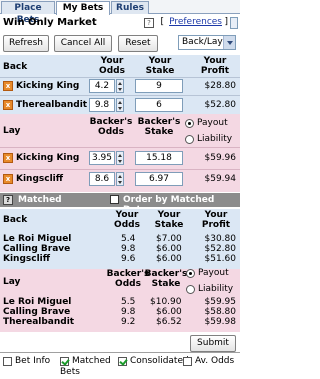 The height and width of the screenshot is (379, 320). Describe the element at coordinates (48, 158) in the screenshot. I see `selection-name: Kicking King` at that location.